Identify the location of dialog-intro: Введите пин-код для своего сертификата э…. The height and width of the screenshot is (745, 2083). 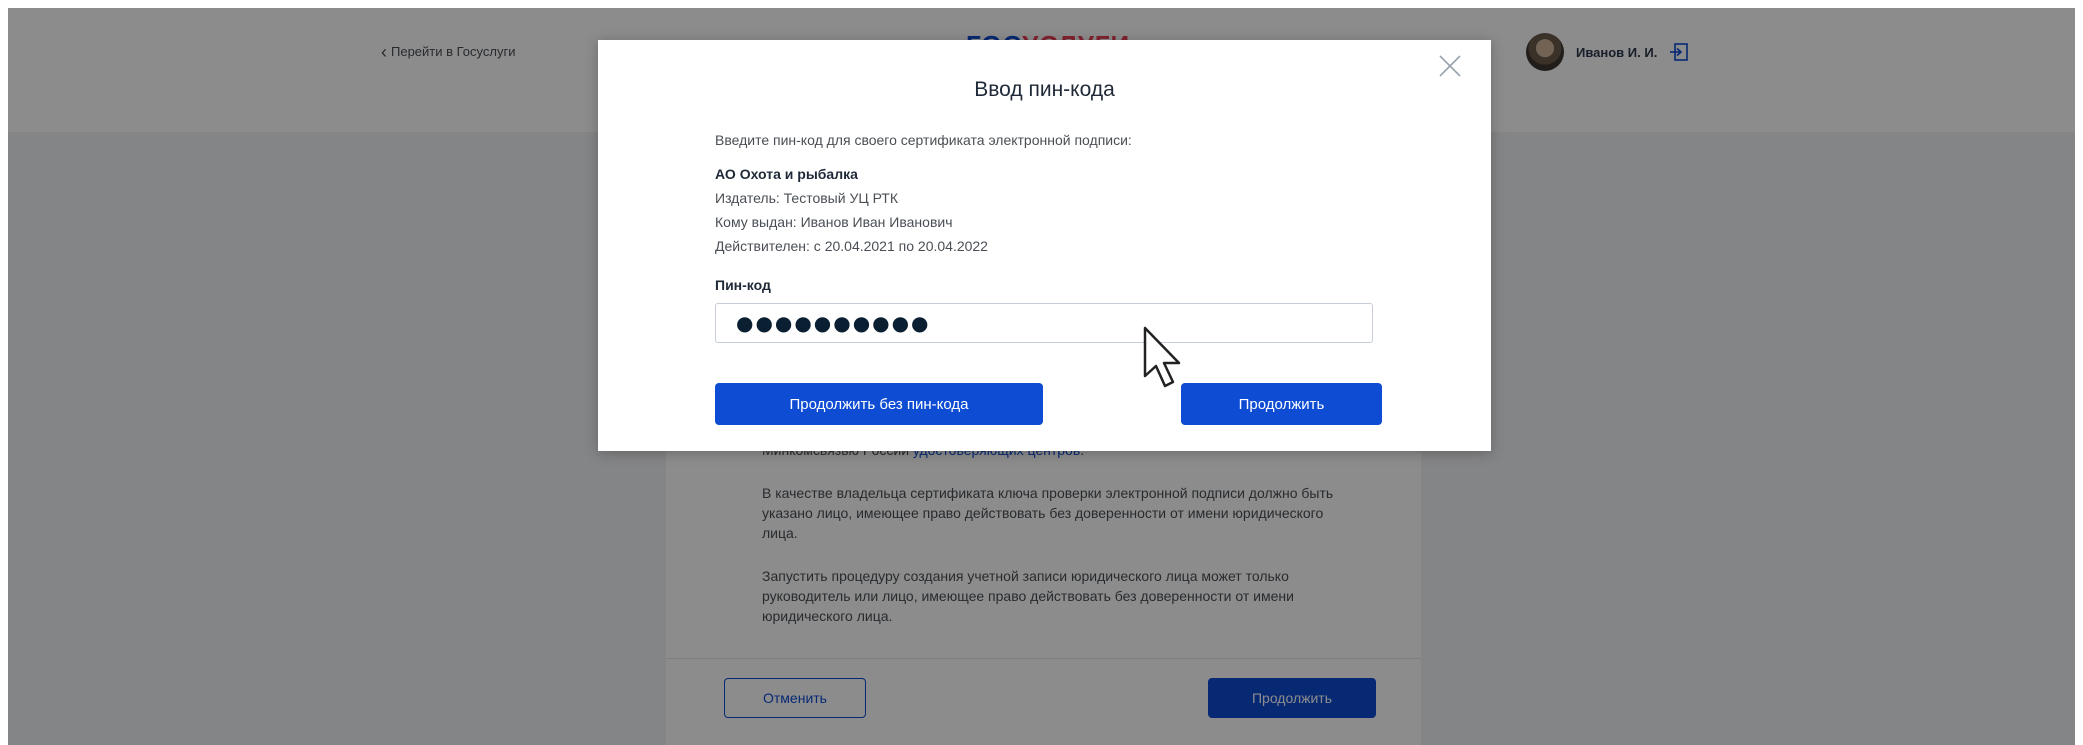
(923, 140).